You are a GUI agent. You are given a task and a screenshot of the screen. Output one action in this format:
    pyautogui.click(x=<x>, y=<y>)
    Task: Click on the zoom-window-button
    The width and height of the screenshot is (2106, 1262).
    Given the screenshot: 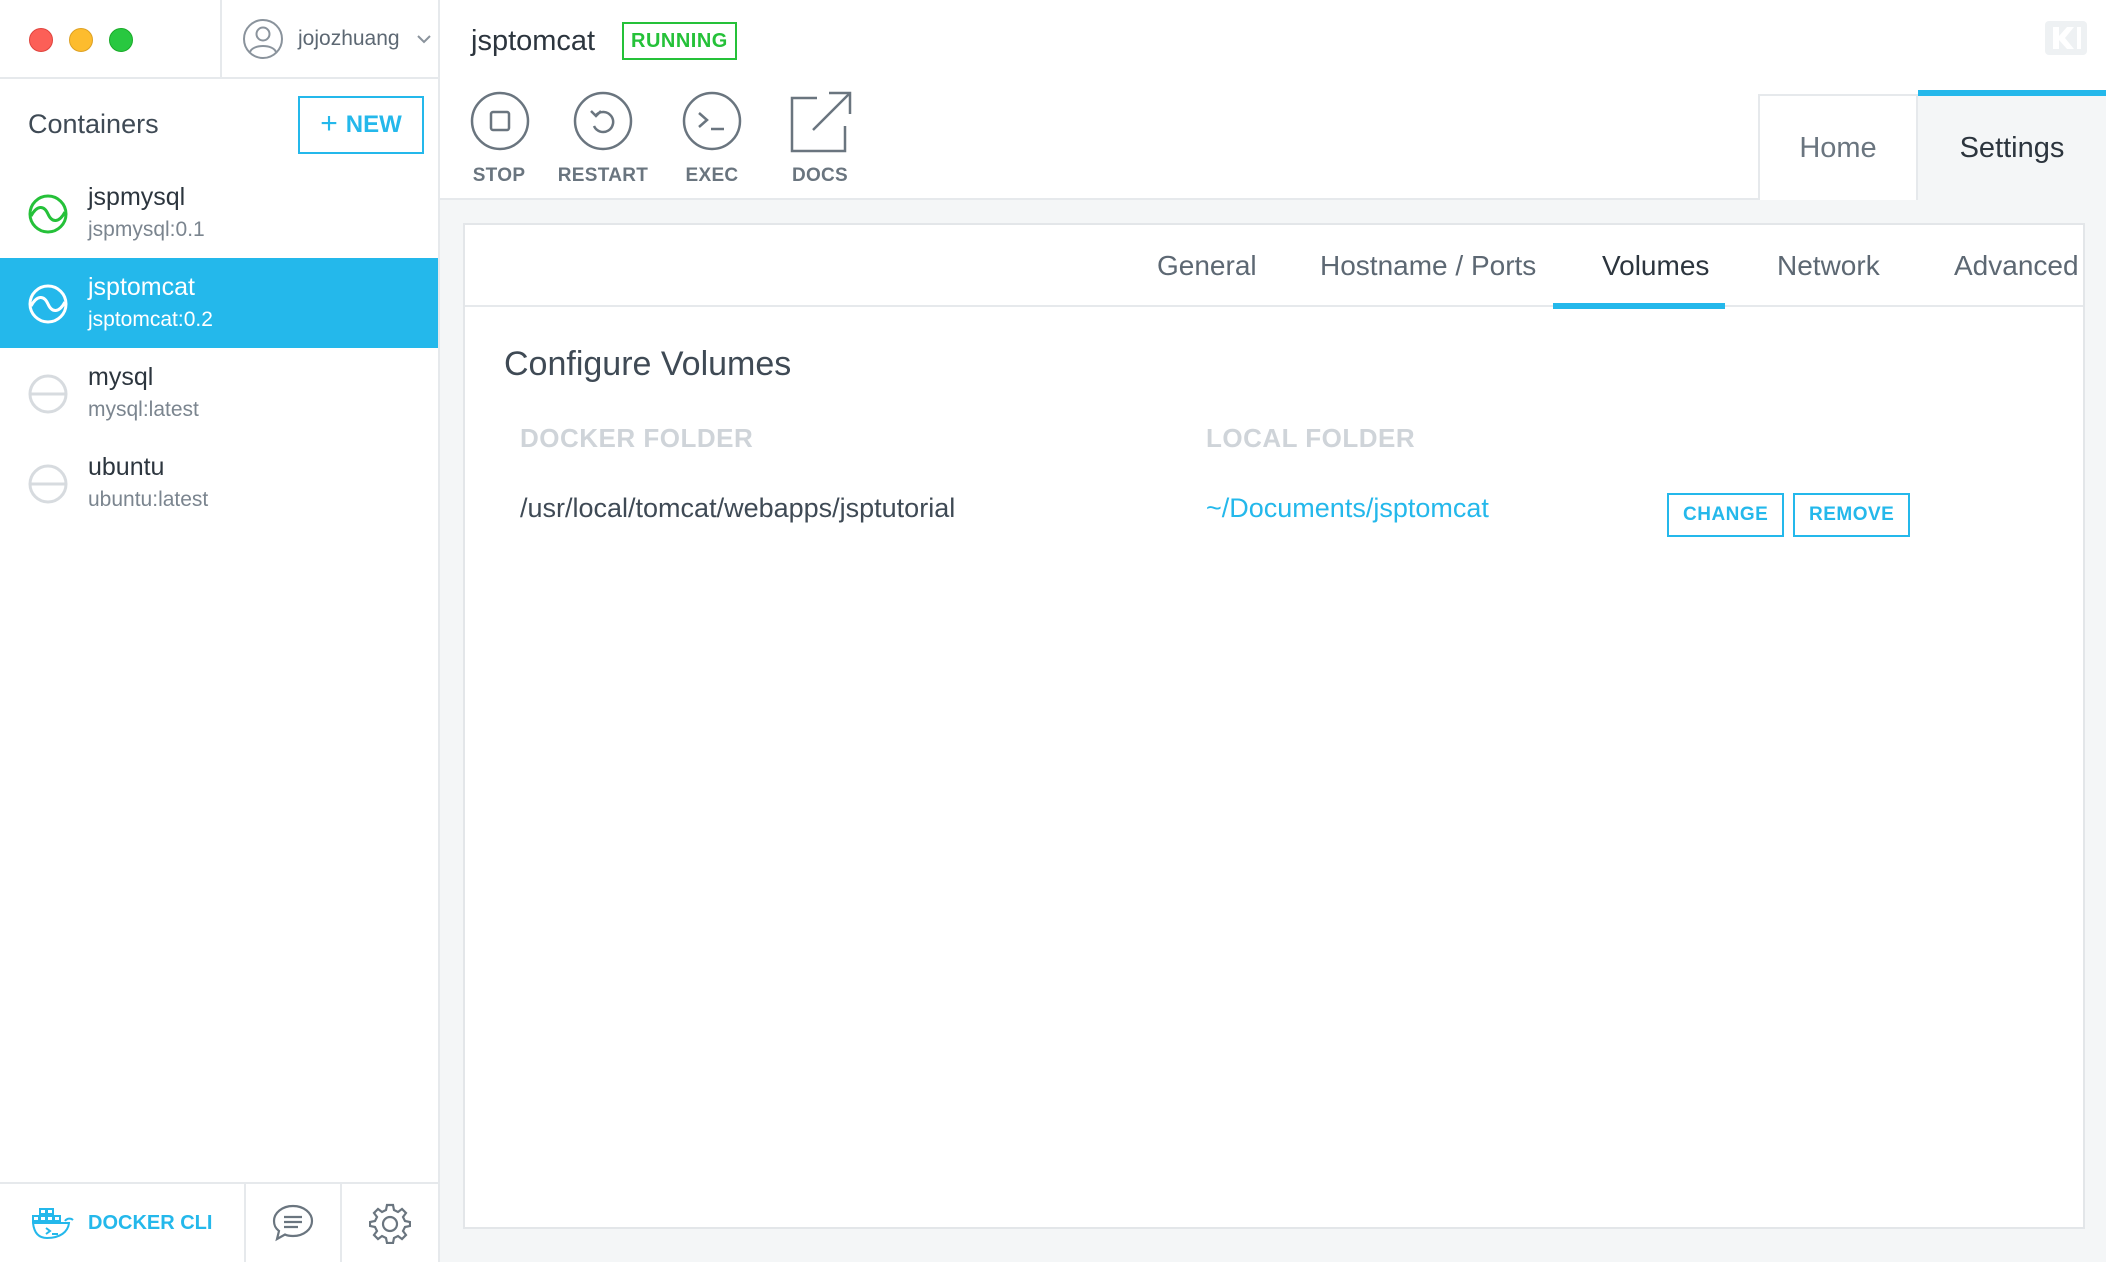 What is the action you would take?
    pyautogui.click(x=121, y=40)
    